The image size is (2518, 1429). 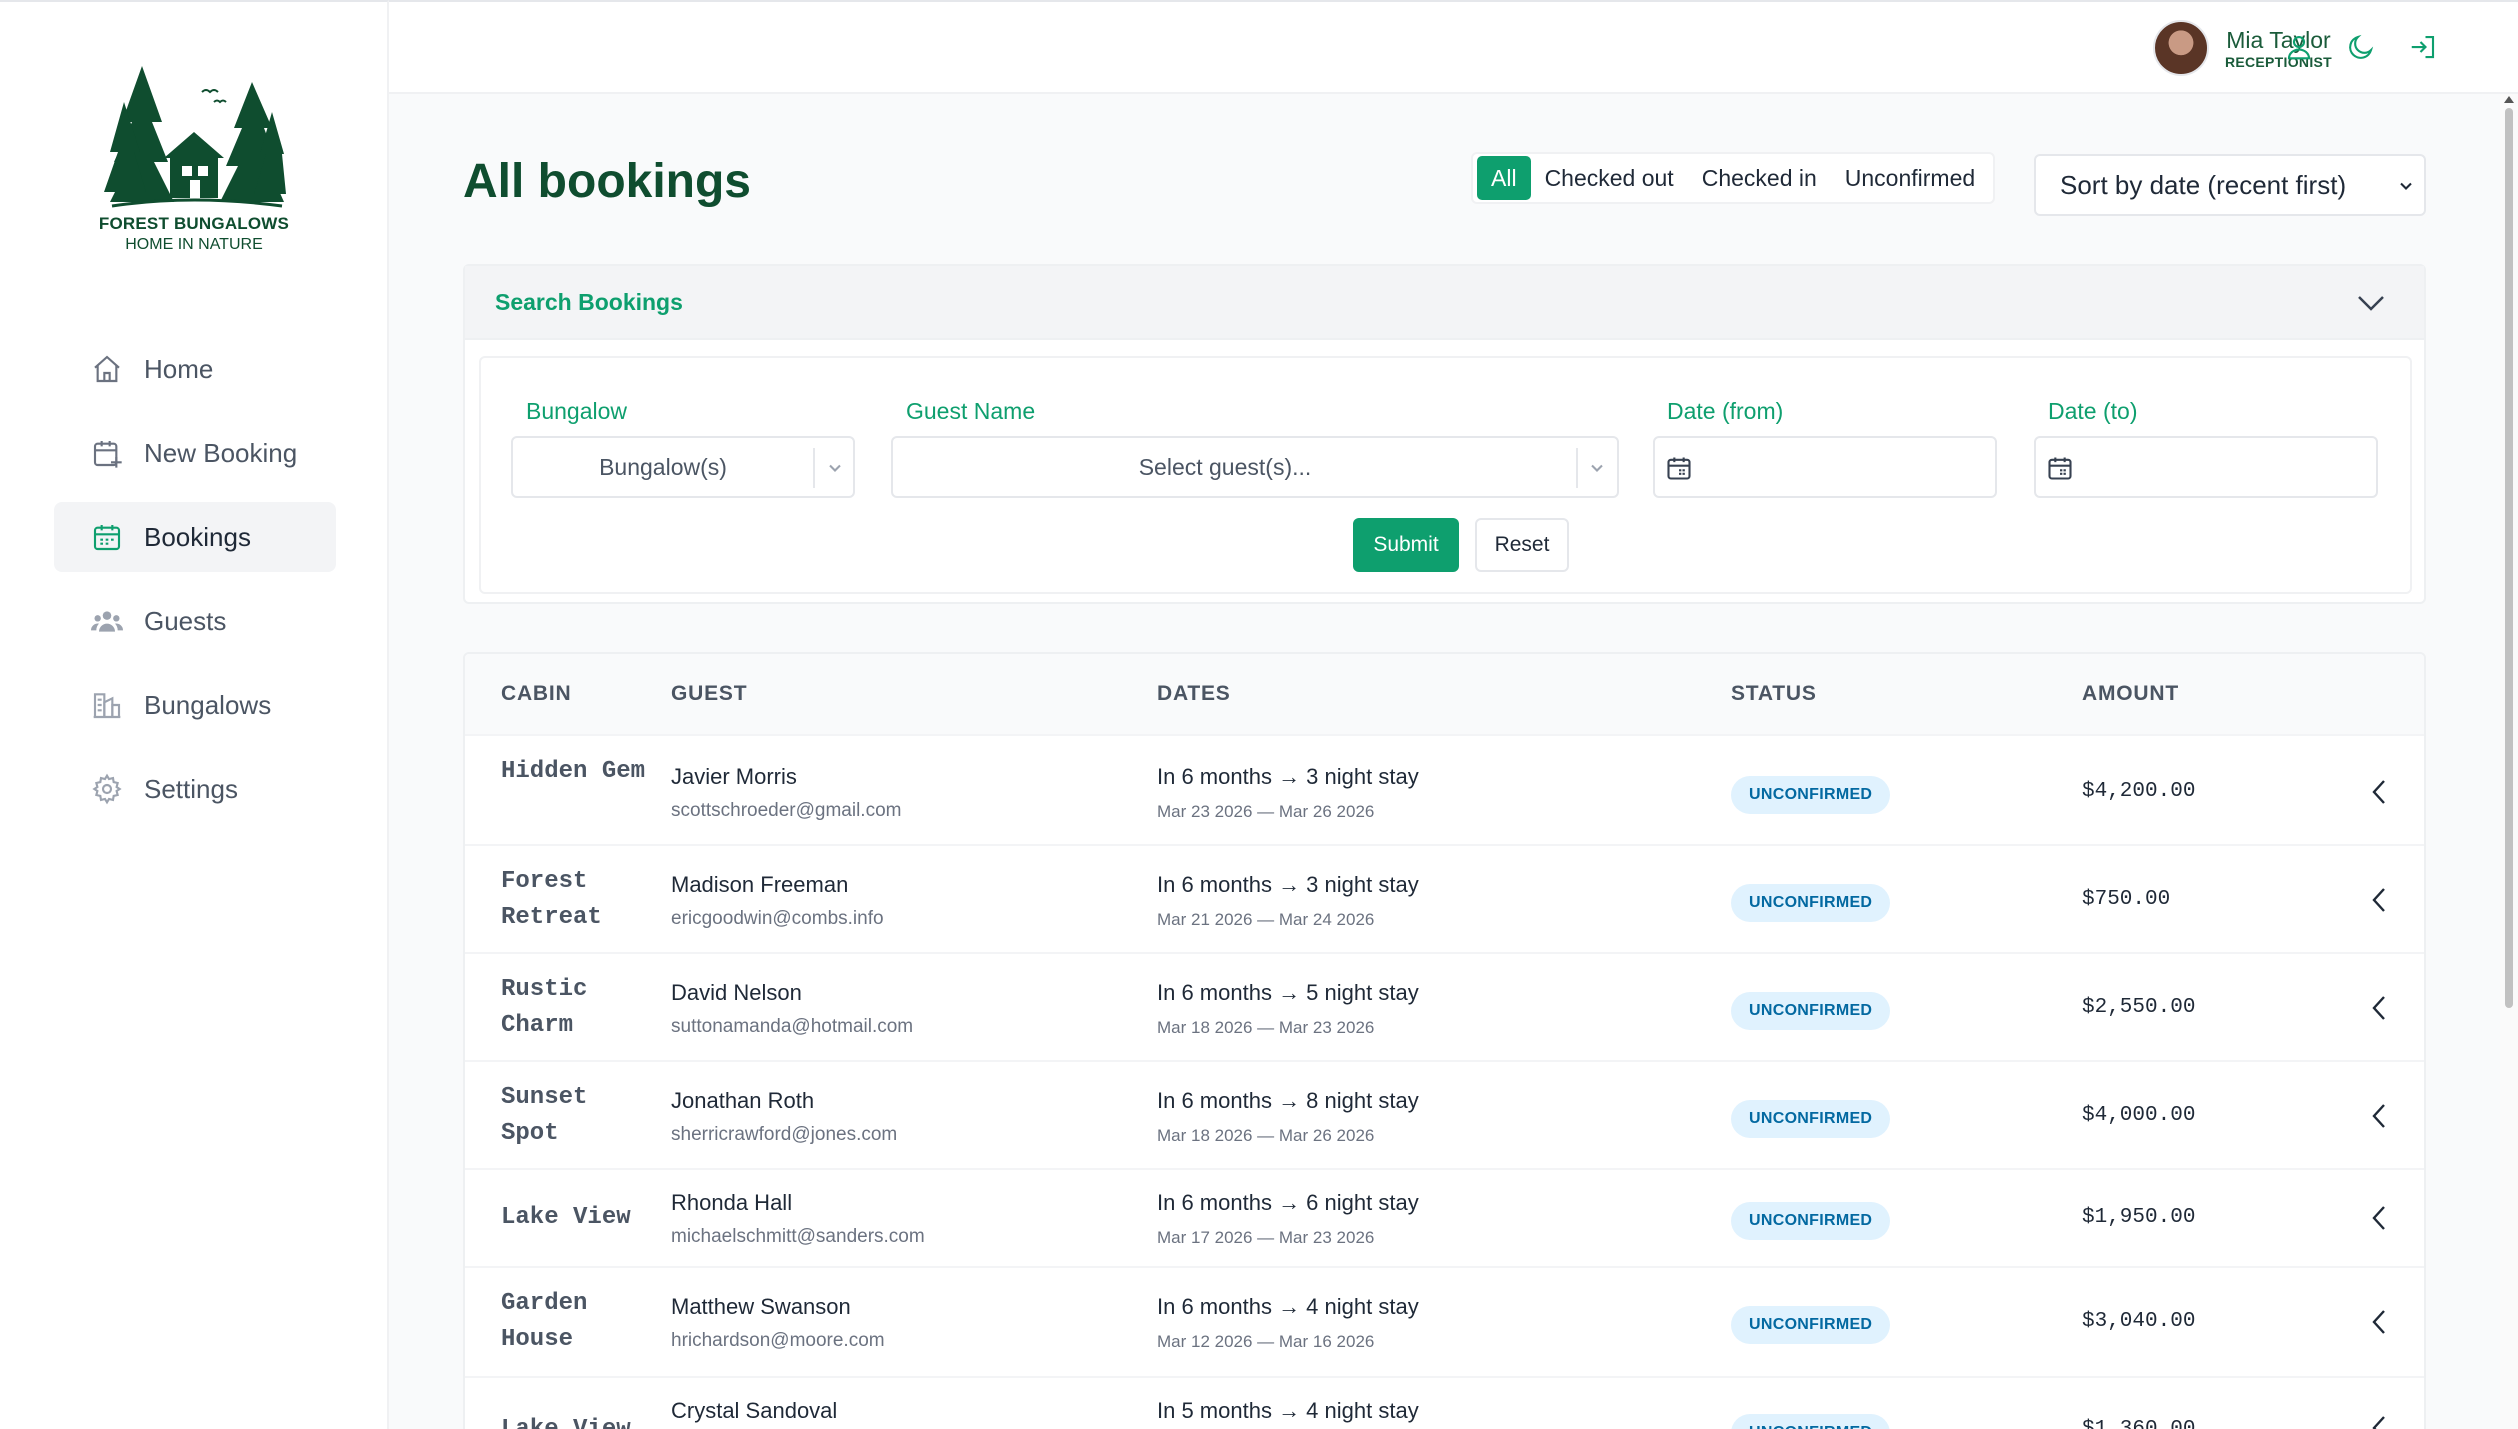 I want to click on sort-select-value: Sort by date (recent first), so click(x=2203, y=184).